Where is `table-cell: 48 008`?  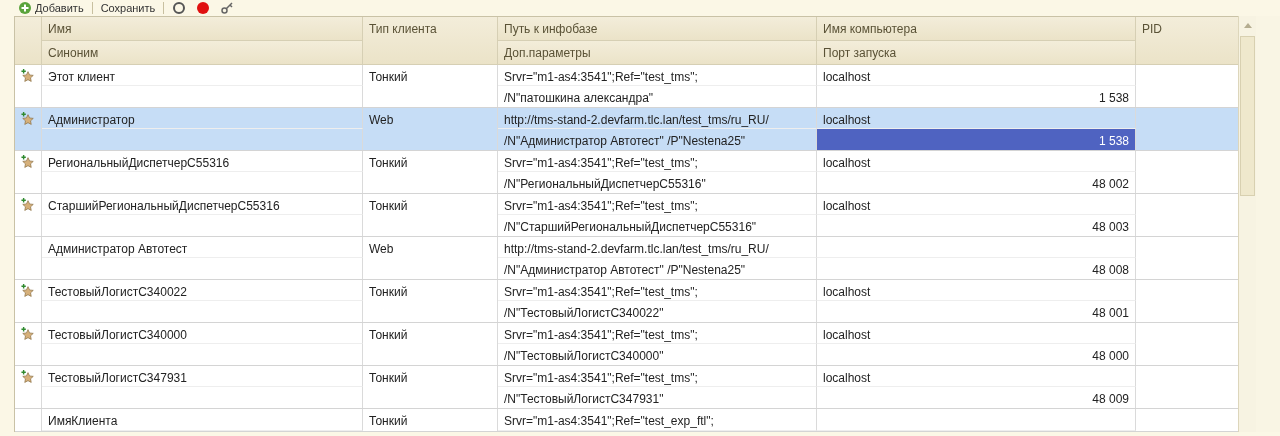 table-cell: 48 008 is located at coordinates (976, 268).